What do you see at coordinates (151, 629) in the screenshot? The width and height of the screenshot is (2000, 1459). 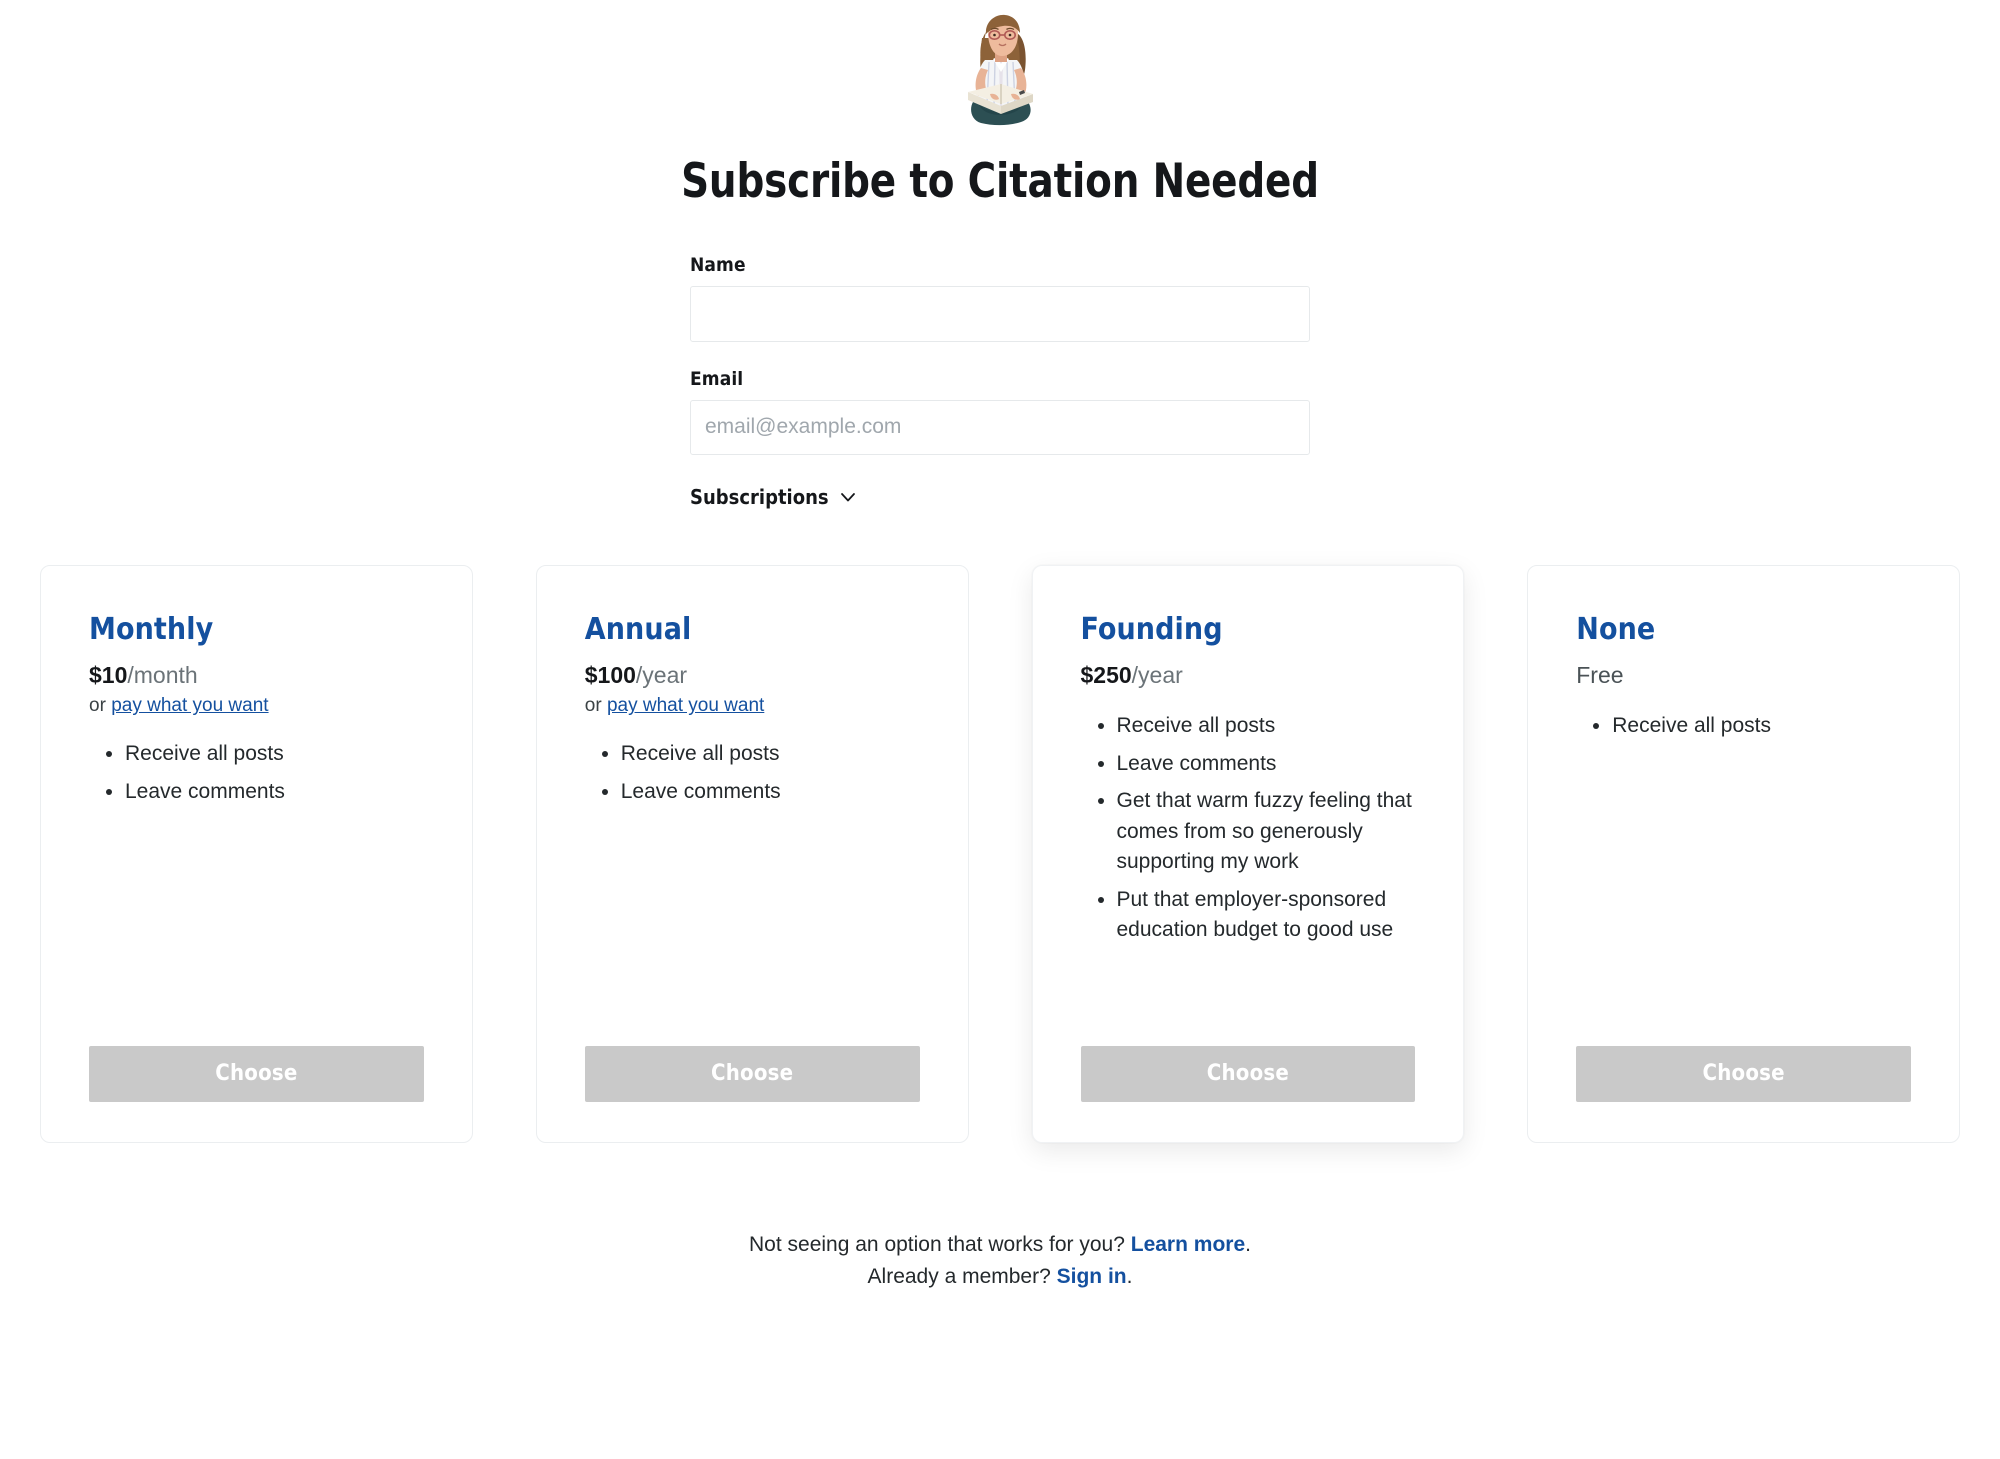 I see `tier-name: Monthly` at bounding box center [151, 629].